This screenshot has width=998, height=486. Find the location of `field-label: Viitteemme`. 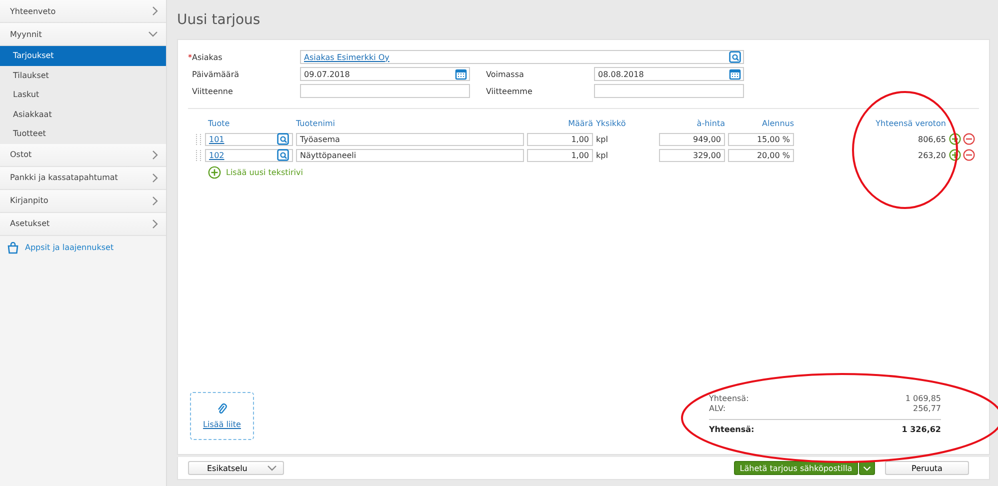

field-label: Viitteemme is located at coordinates (509, 91).